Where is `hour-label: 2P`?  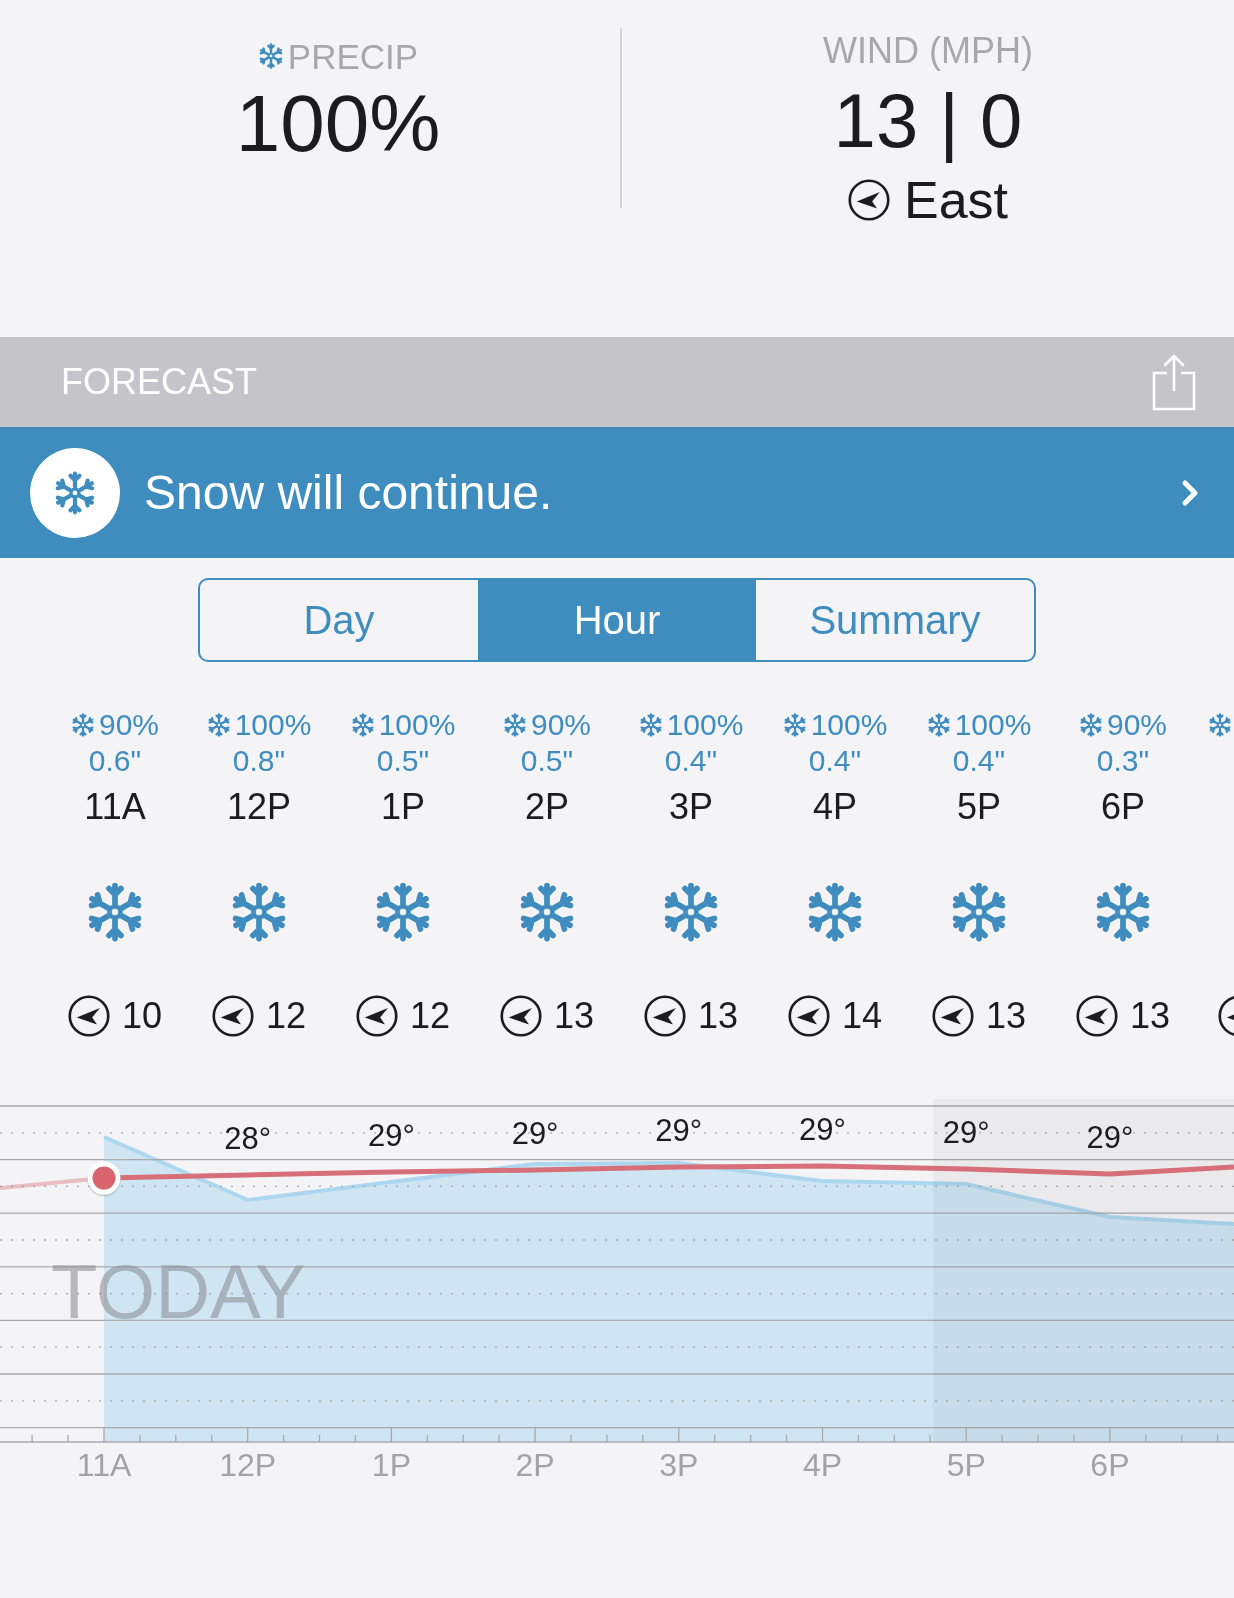 hour-label: 2P is located at coordinates (546, 807).